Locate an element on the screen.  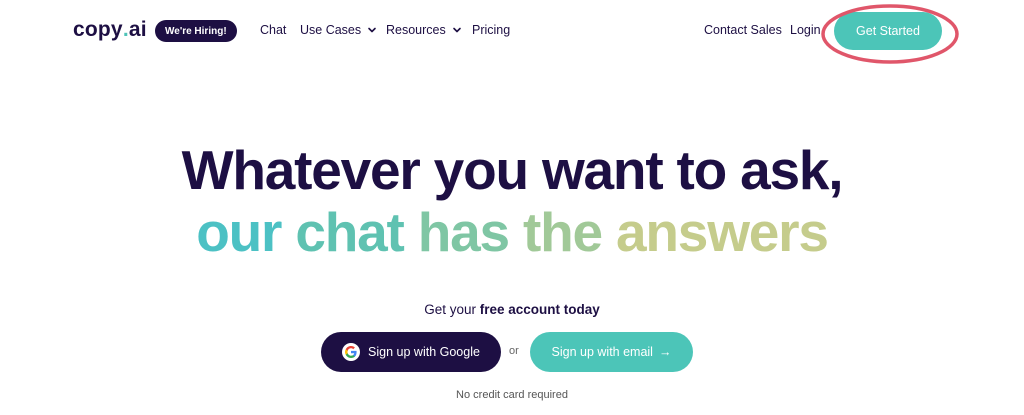
signup-prompt: Get your free account today is located at coordinates (512, 309).